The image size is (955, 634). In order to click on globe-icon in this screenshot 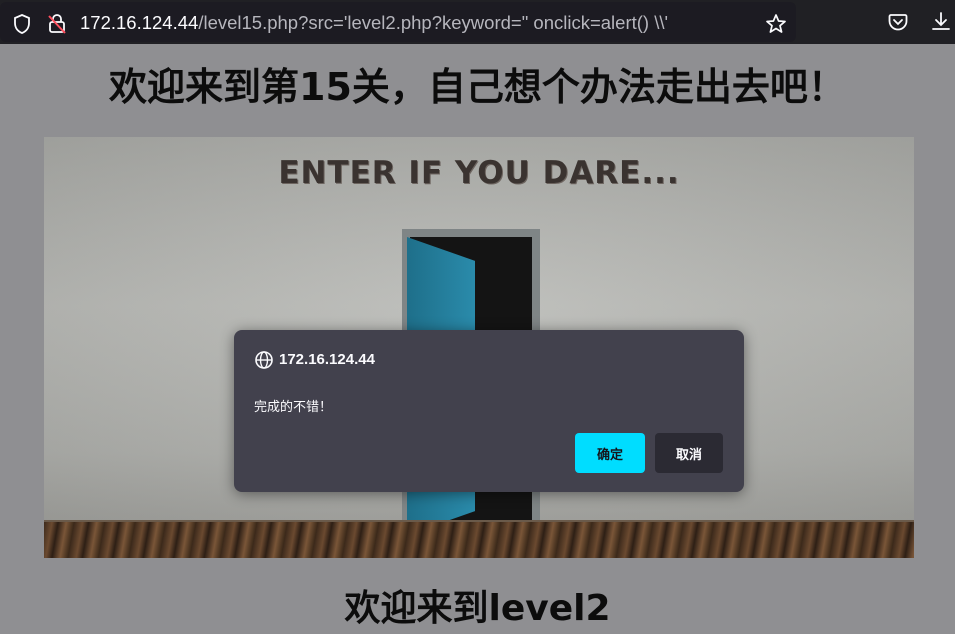, I will do `click(264, 360)`.